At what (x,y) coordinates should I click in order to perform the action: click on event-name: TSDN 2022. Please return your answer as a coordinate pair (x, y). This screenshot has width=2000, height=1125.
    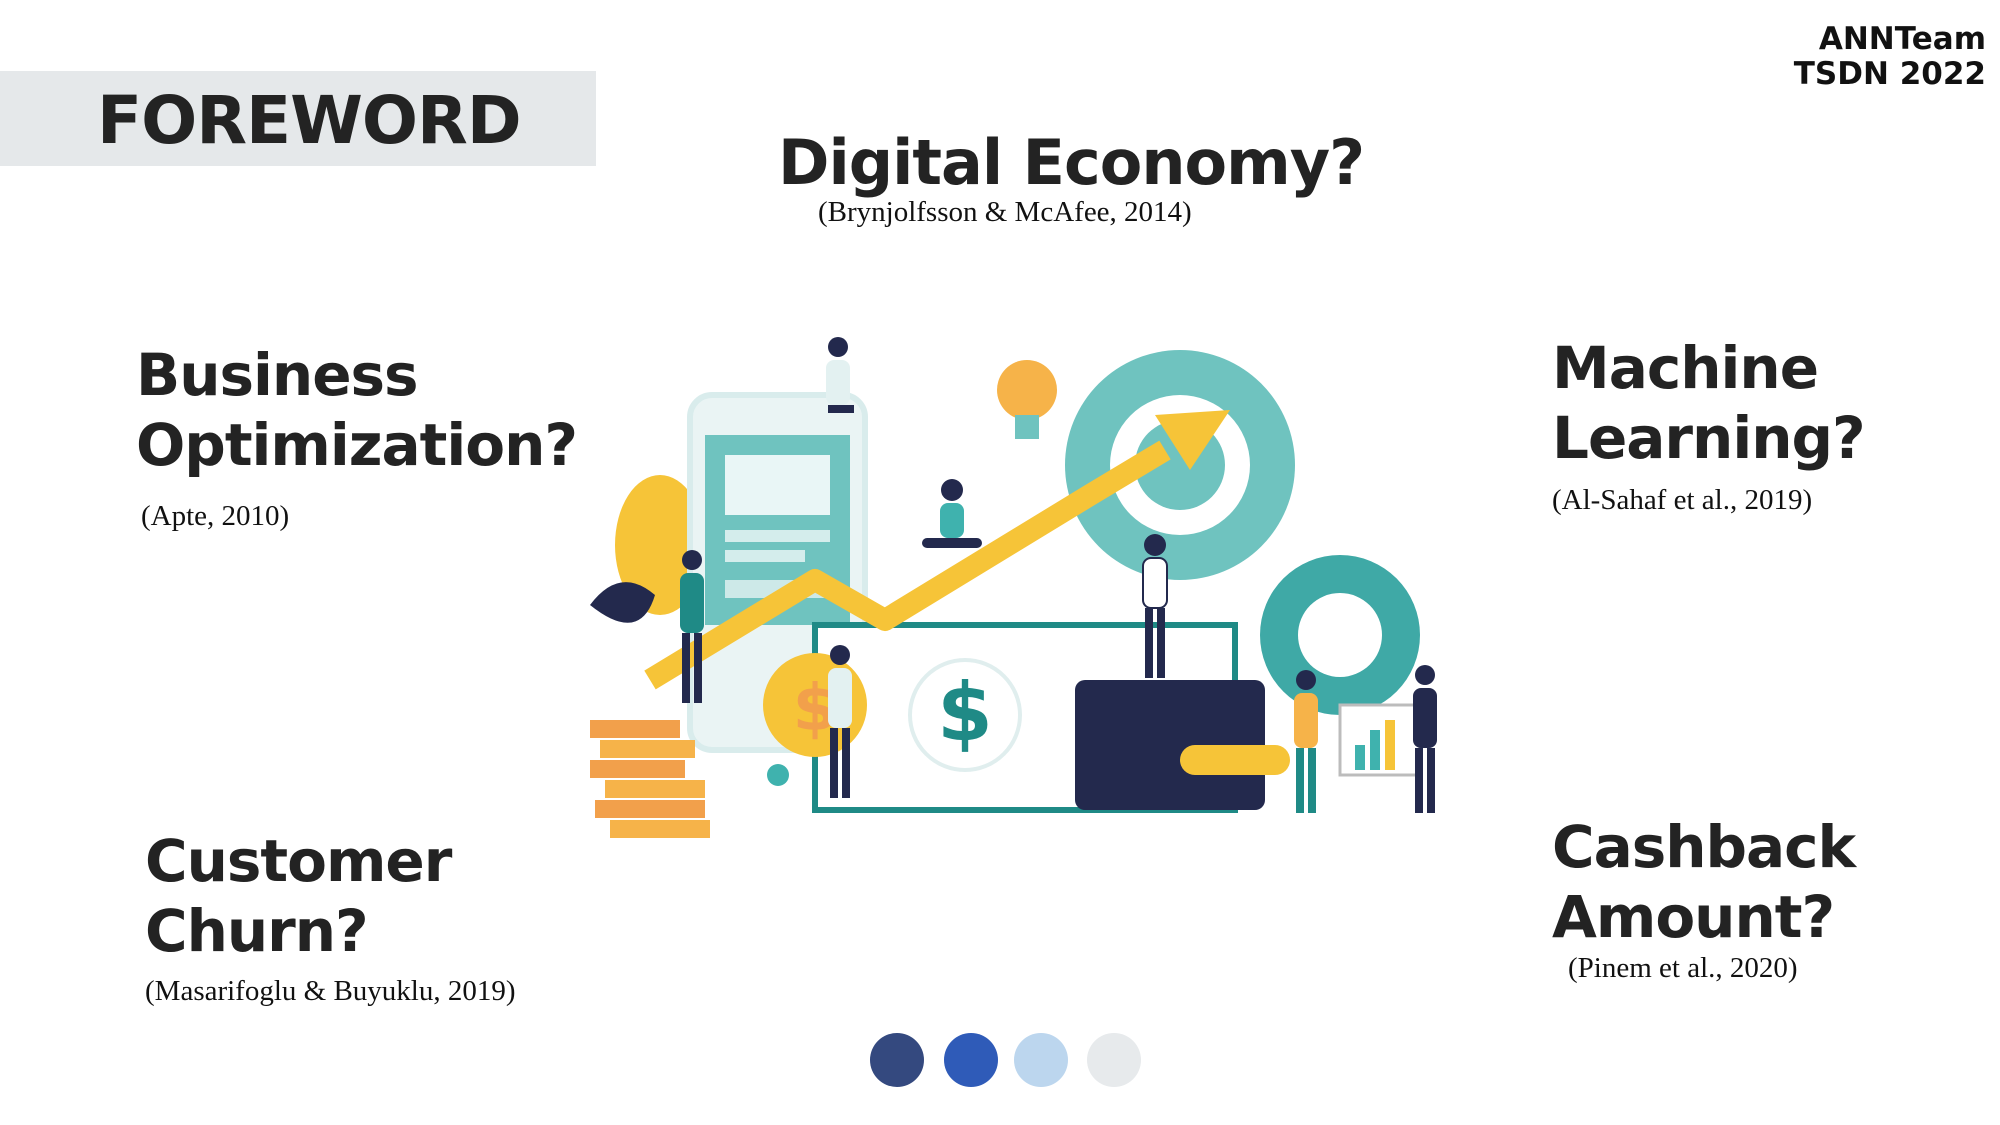
    Looking at the image, I should click on (1889, 74).